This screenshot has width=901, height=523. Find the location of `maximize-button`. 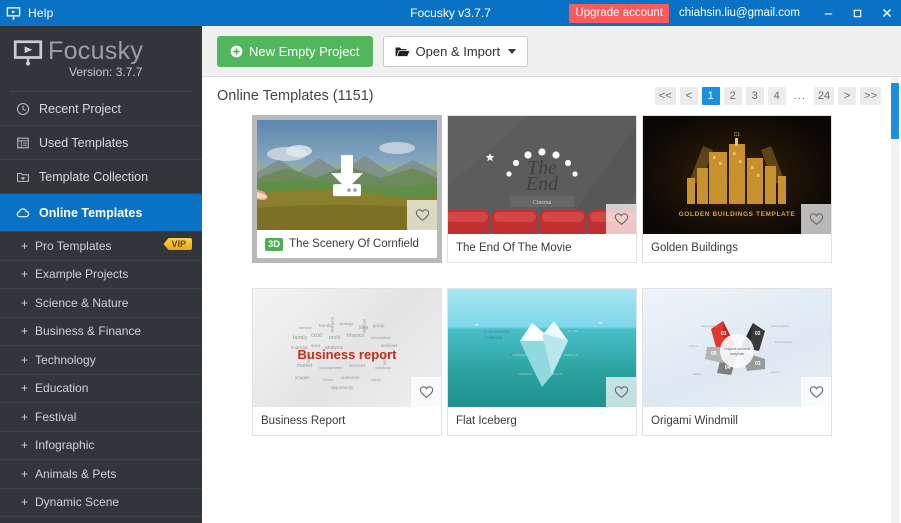

maximize-button is located at coordinates (857, 13).